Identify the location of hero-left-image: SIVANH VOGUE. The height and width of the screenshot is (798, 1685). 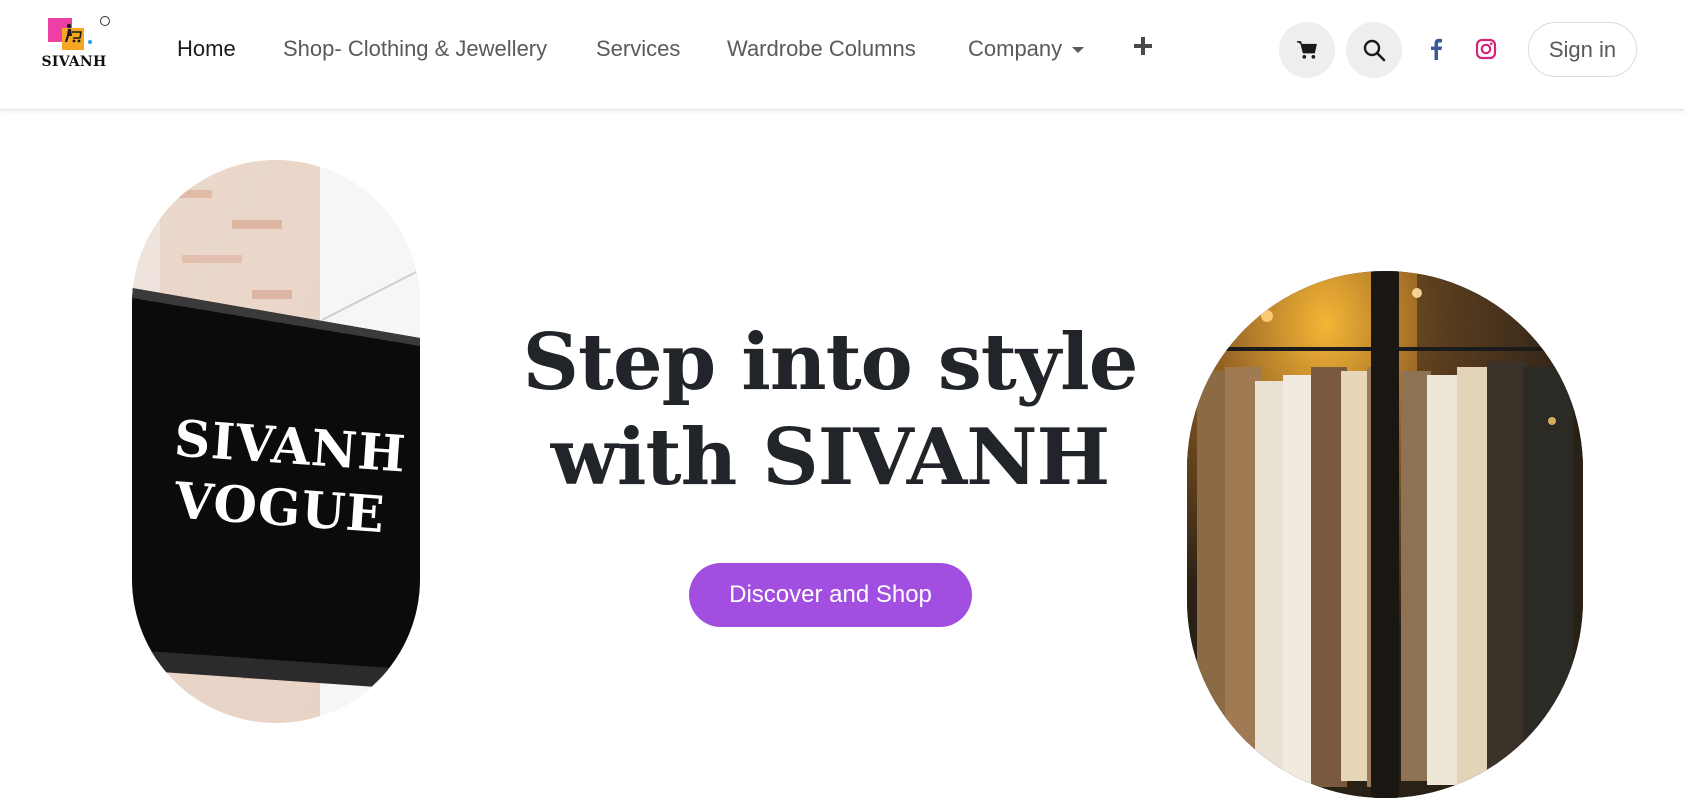
(276, 441).